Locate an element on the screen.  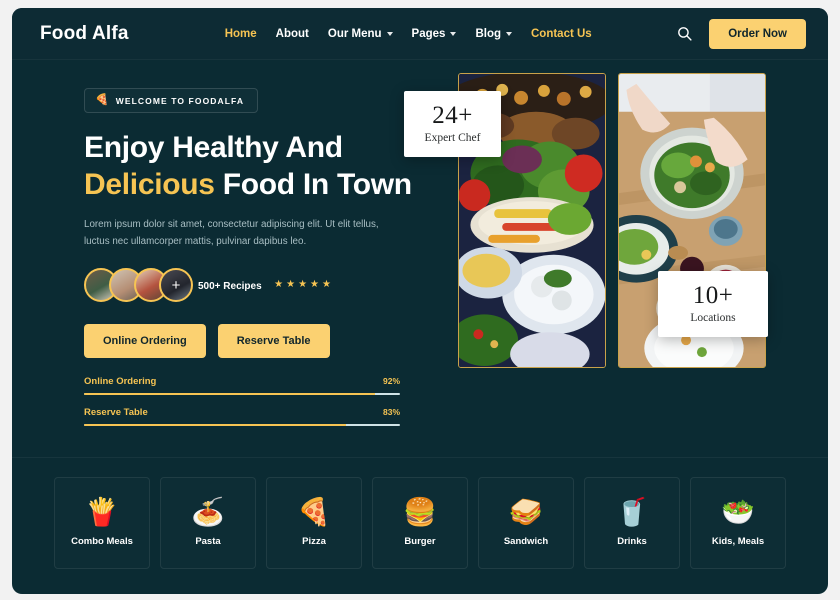
drinks-icon: 🥤 is located at coordinates (632, 511).